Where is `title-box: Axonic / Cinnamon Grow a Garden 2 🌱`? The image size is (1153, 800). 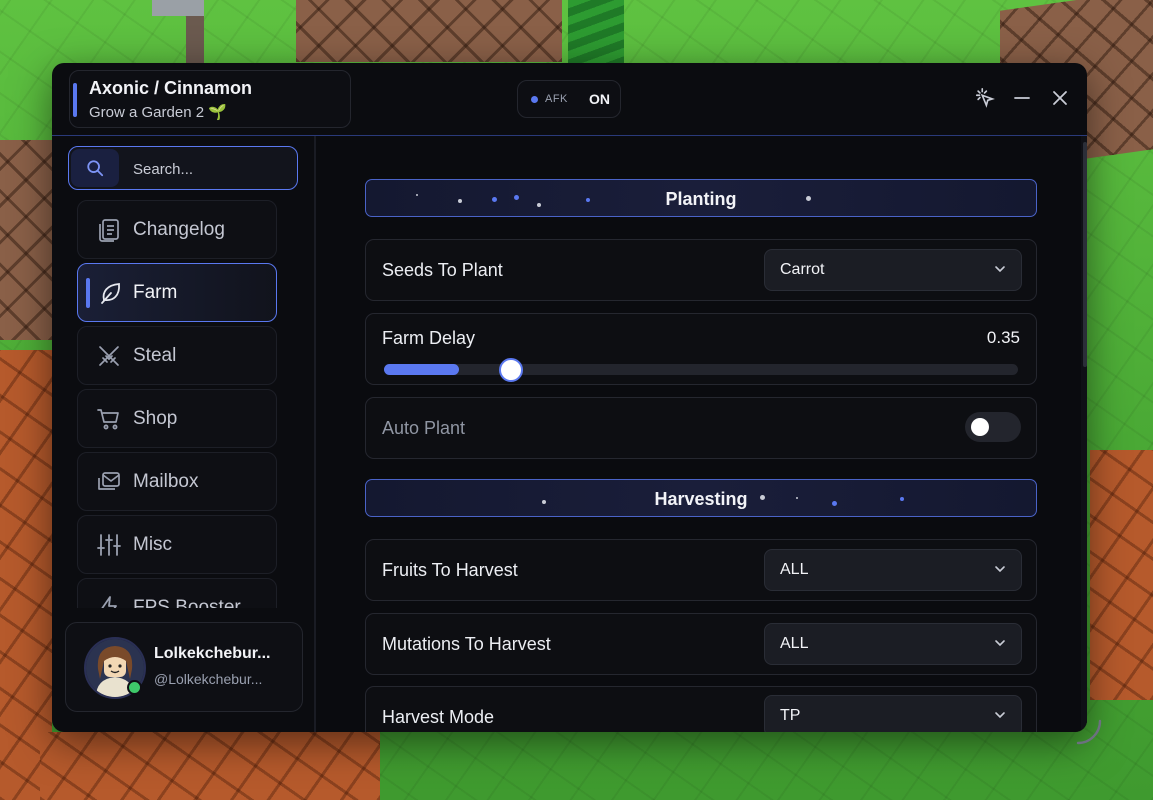 title-box: Axonic / Cinnamon Grow a Garden 2 🌱 is located at coordinates (210, 99).